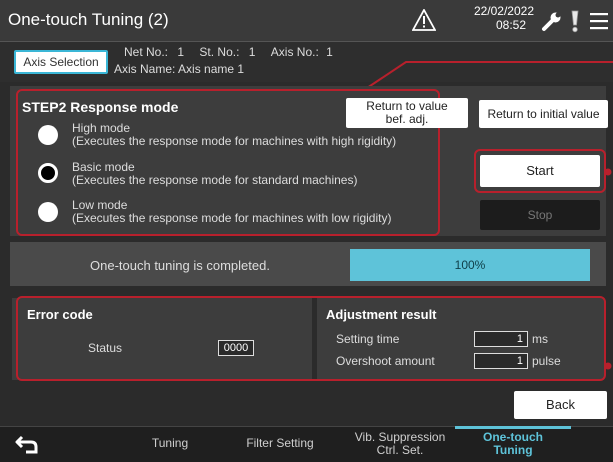 The image size is (613, 462). I want to click on datetime: 22/02/2022 08:52, so click(489, 18).